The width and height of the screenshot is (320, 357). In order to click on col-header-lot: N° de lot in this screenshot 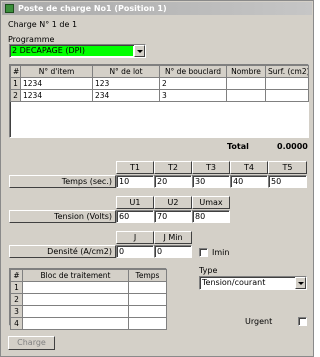, I will do `click(126, 71)`.